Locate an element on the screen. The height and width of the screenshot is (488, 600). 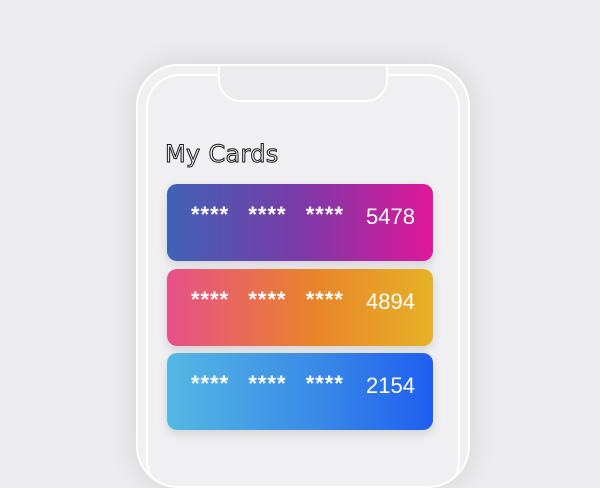
card-3: **** **** **** 2154 is located at coordinates (300, 391).